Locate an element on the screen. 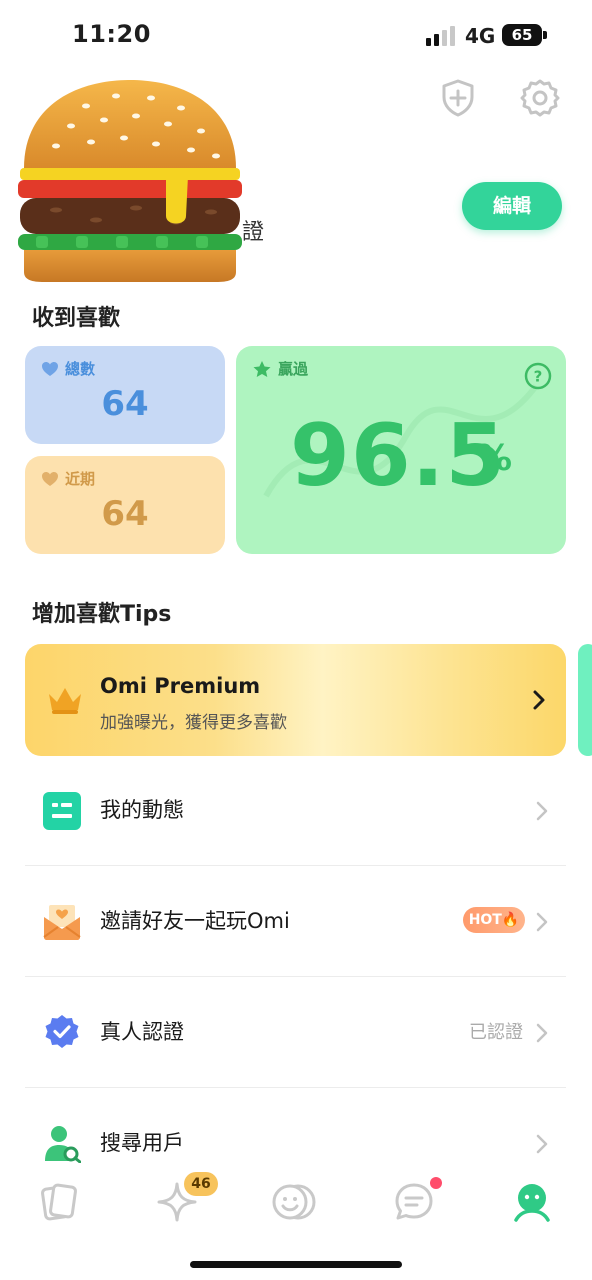  likes-total-label: 總數 is located at coordinates (80, 369).